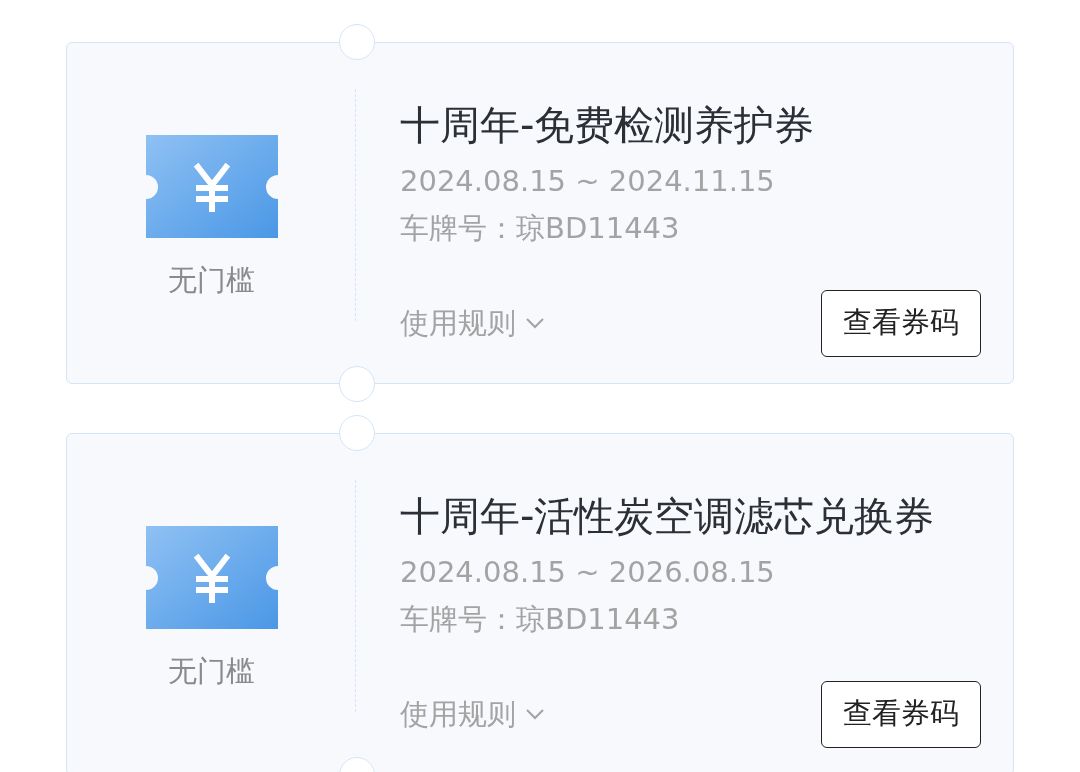 This screenshot has width=1080, height=772. I want to click on validity-dates: 2024.08.15 ~ 2024.11.15, so click(588, 181).